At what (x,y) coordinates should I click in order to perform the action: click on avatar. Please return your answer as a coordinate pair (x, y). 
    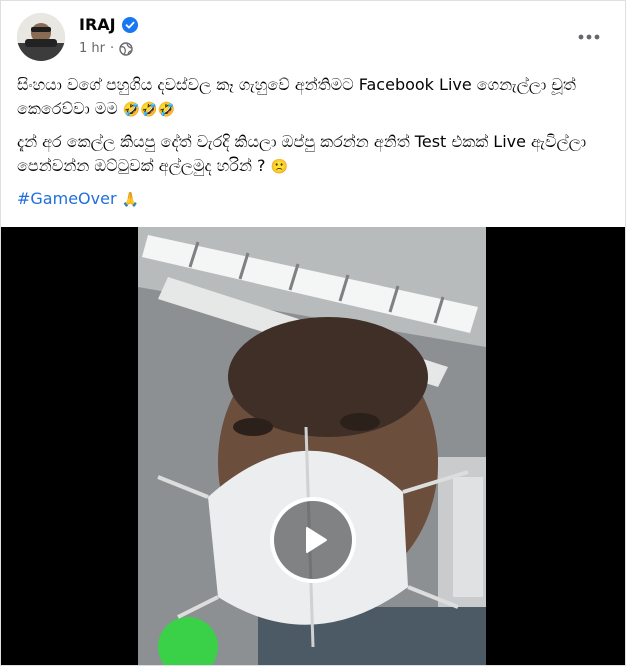
    Looking at the image, I should click on (41, 37).